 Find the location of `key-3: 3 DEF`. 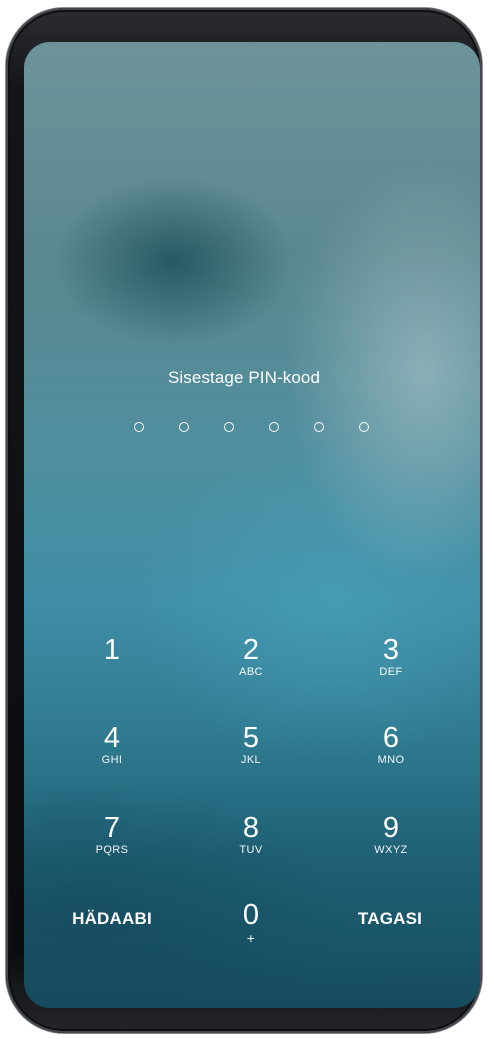

key-3: 3 DEF is located at coordinates (391, 669).